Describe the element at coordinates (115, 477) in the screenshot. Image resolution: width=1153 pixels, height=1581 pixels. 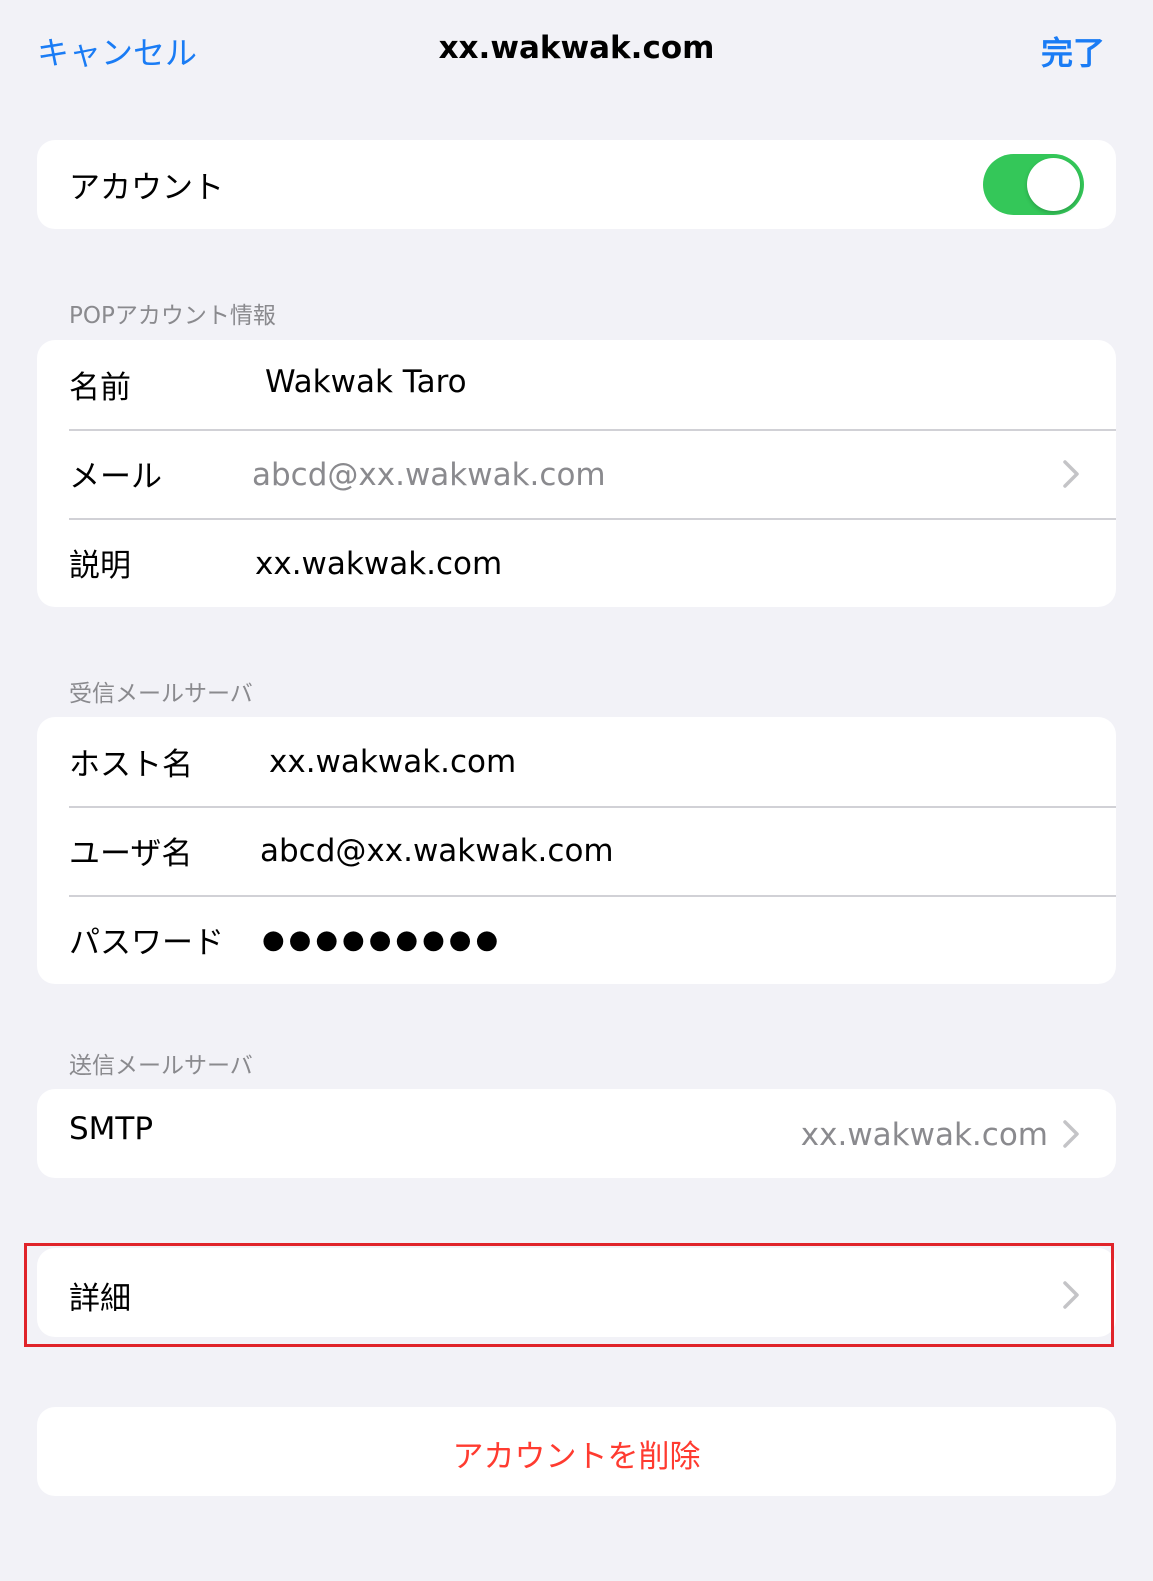
I see `mail-label: メール` at that location.